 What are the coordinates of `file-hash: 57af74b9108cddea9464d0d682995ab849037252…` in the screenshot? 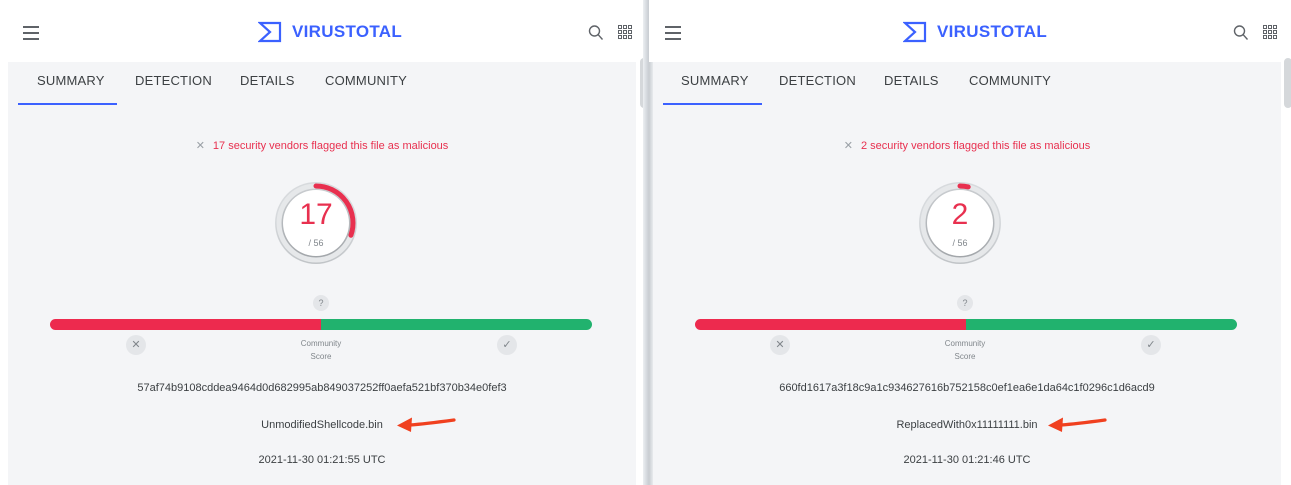 It's located at (322, 388).